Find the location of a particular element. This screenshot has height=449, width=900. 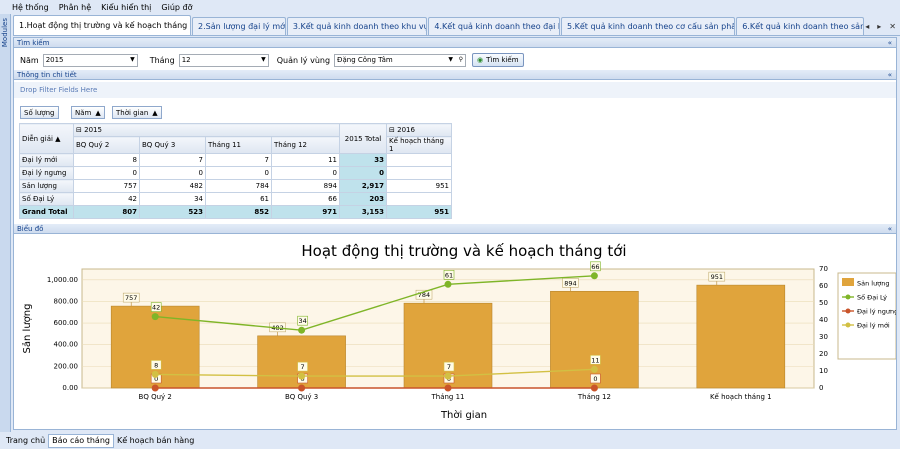

row-label: Sản lượng is located at coordinates (46, 186).